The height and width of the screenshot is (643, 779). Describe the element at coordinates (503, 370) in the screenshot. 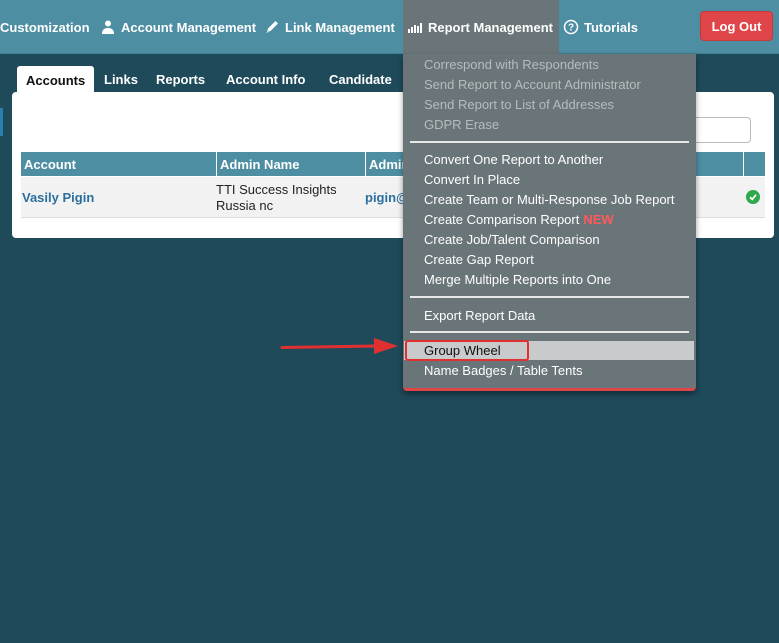

I see `menu-item-name-badges: Name Badges / Table Tents` at that location.